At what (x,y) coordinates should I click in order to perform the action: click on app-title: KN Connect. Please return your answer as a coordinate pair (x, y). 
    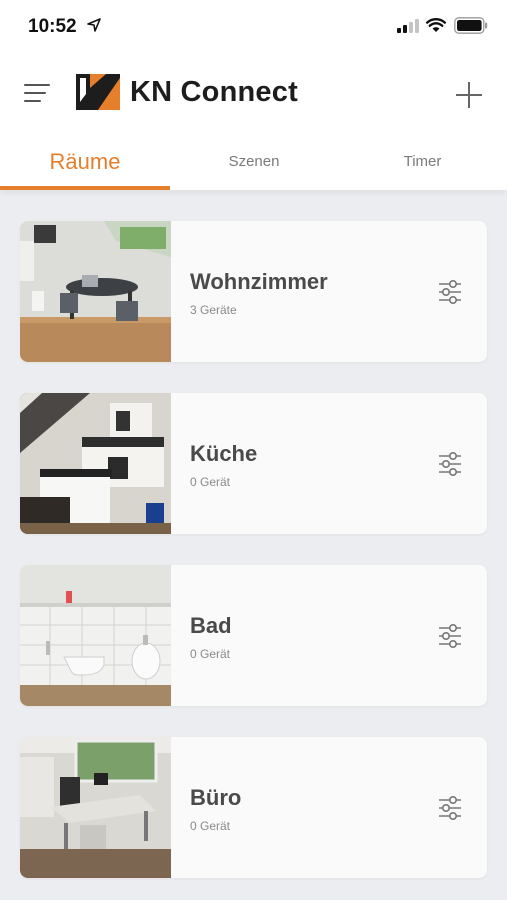
    Looking at the image, I should click on (214, 92).